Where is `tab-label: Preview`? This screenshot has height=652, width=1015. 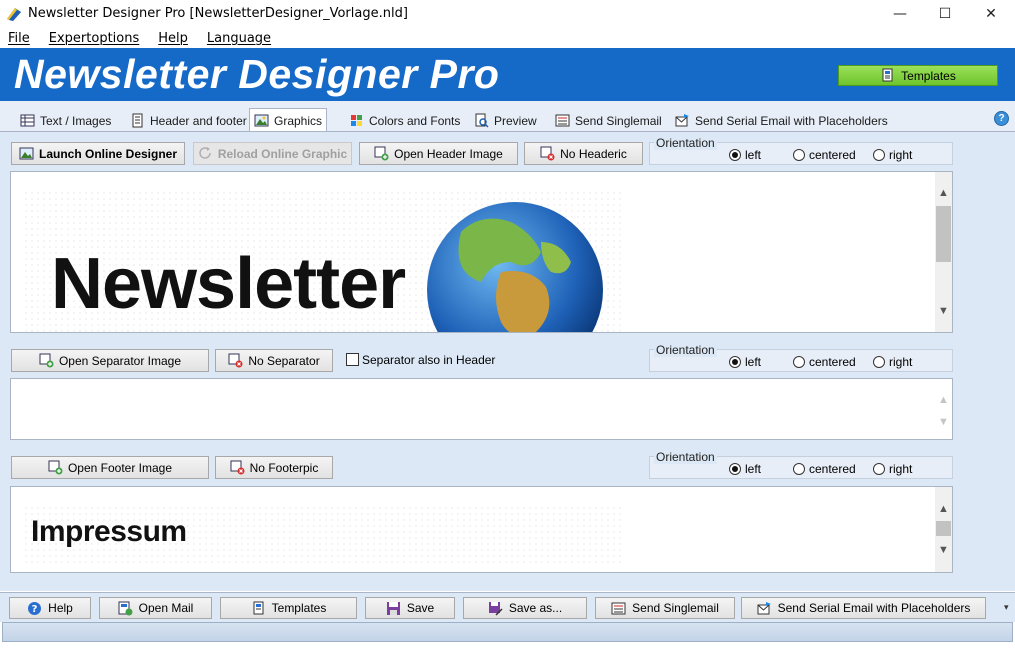
tab-label: Preview is located at coordinates (515, 120).